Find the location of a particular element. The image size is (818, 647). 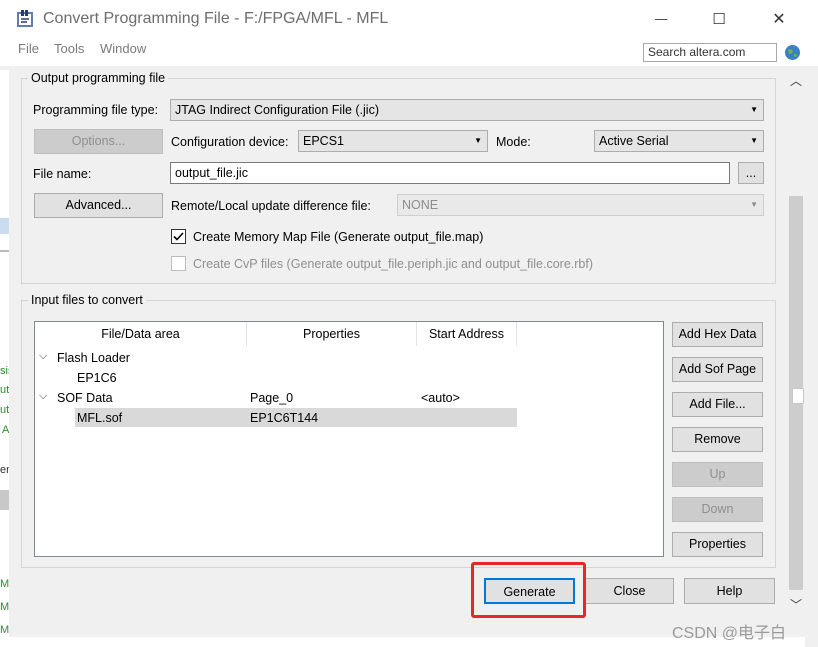

close-icon: ✕ is located at coordinates (779, 19).